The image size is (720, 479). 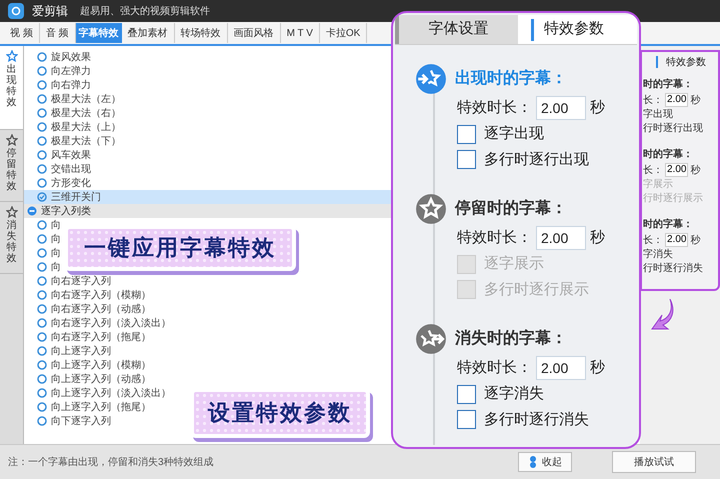 I want to click on effect-list-item: 向右逐字入列（模糊）, so click(x=88, y=295).